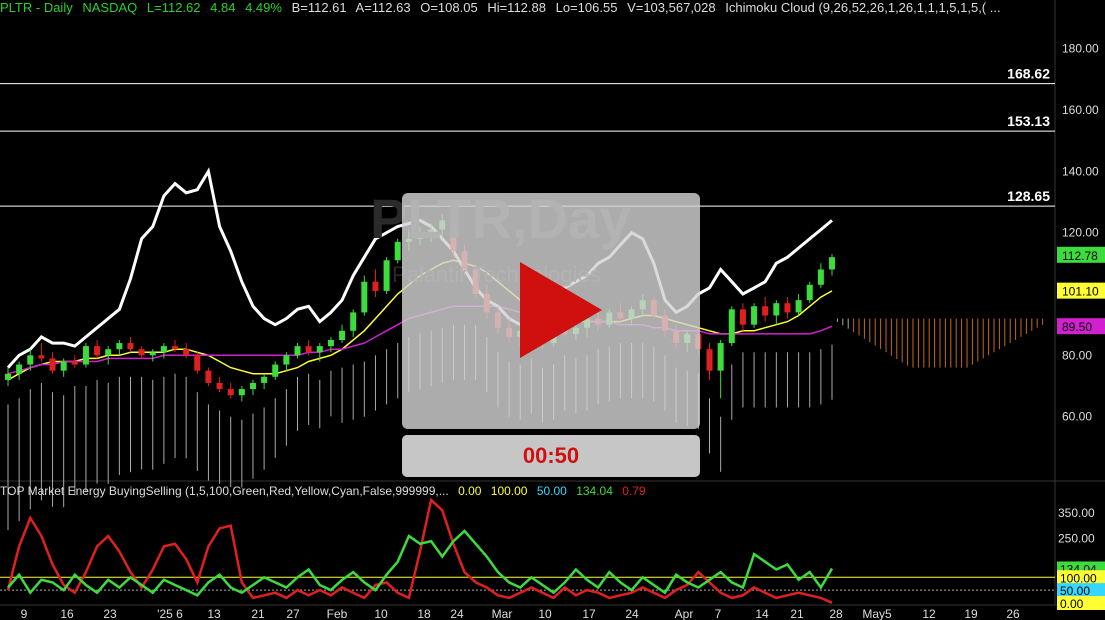  What do you see at coordinates (263, 7) in the screenshot?
I see `change-percent: 4.49%` at bounding box center [263, 7].